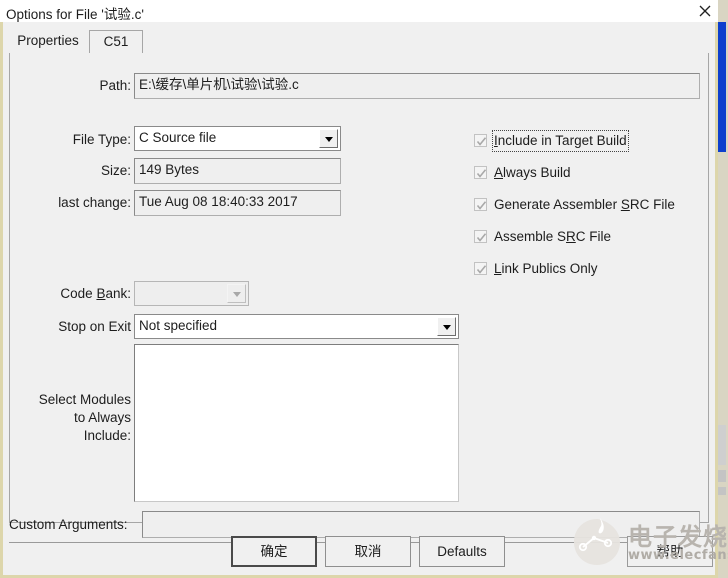 This screenshot has height=578, width=728. What do you see at coordinates (115, 170) in the screenshot?
I see `size-label: Size:` at bounding box center [115, 170].